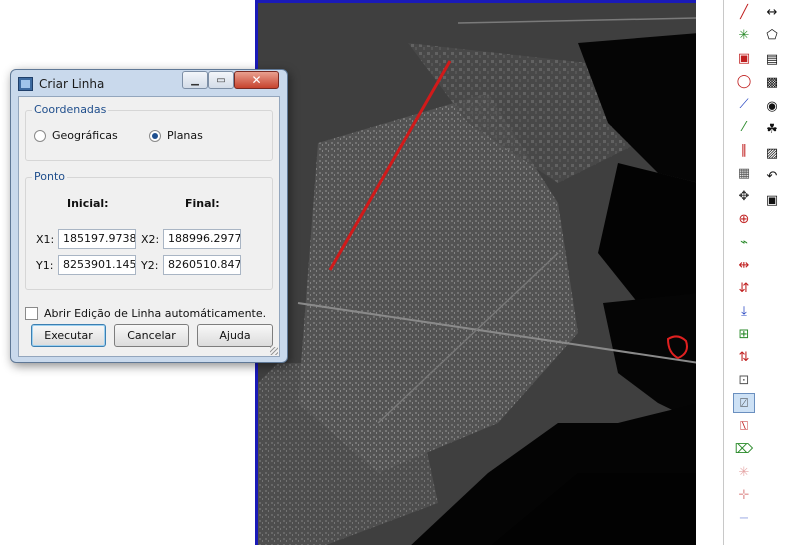 The height and width of the screenshot is (545, 789). What do you see at coordinates (744, 472) in the screenshot?
I see `points-icon: ✳` at bounding box center [744, 472].